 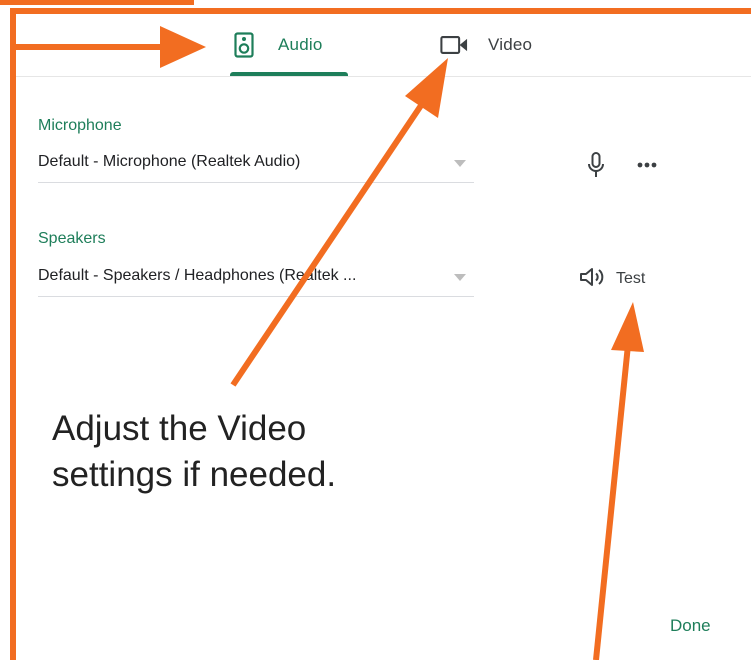 I want to click on microphone-icon, so click(x=596, y=165).